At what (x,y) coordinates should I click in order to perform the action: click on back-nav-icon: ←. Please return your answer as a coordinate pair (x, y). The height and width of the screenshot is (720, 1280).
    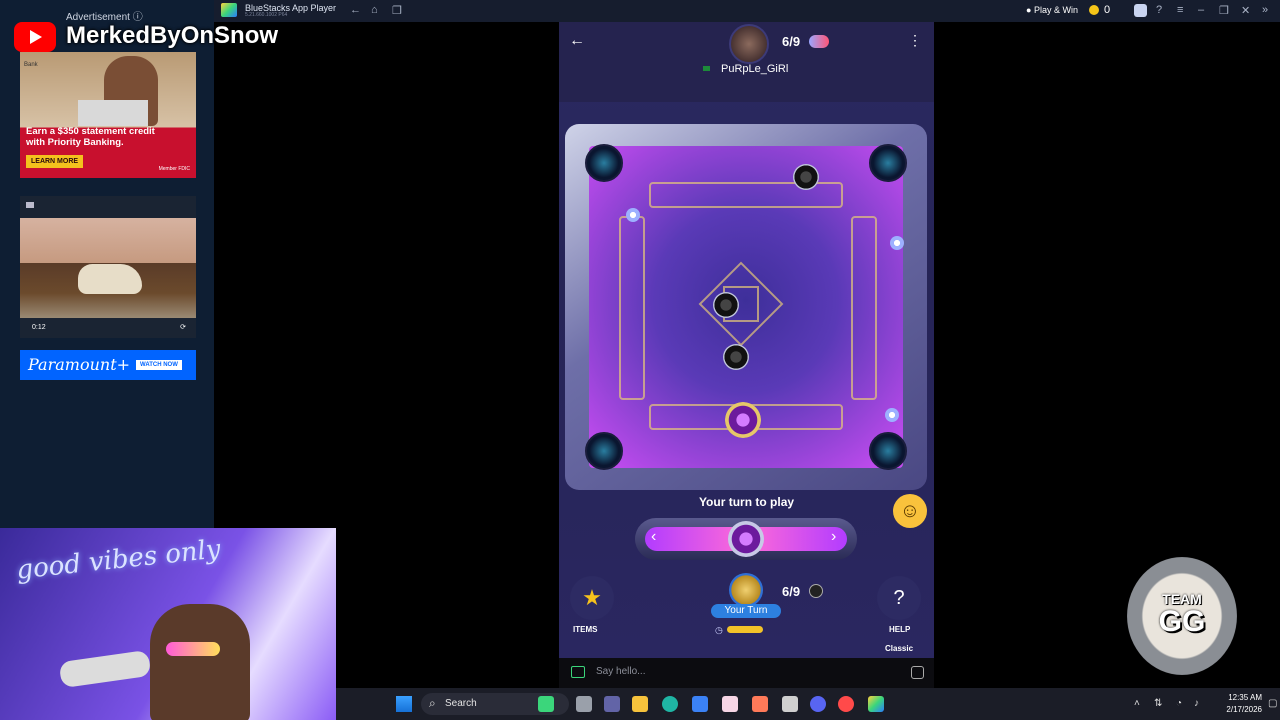
    Looking at the image, I should click on (355, 10).